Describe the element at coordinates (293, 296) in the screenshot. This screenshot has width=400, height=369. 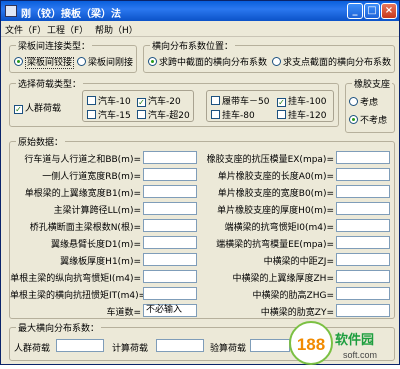
I see `right-field-label: 中横梁的肋高ZHG=` at that location.